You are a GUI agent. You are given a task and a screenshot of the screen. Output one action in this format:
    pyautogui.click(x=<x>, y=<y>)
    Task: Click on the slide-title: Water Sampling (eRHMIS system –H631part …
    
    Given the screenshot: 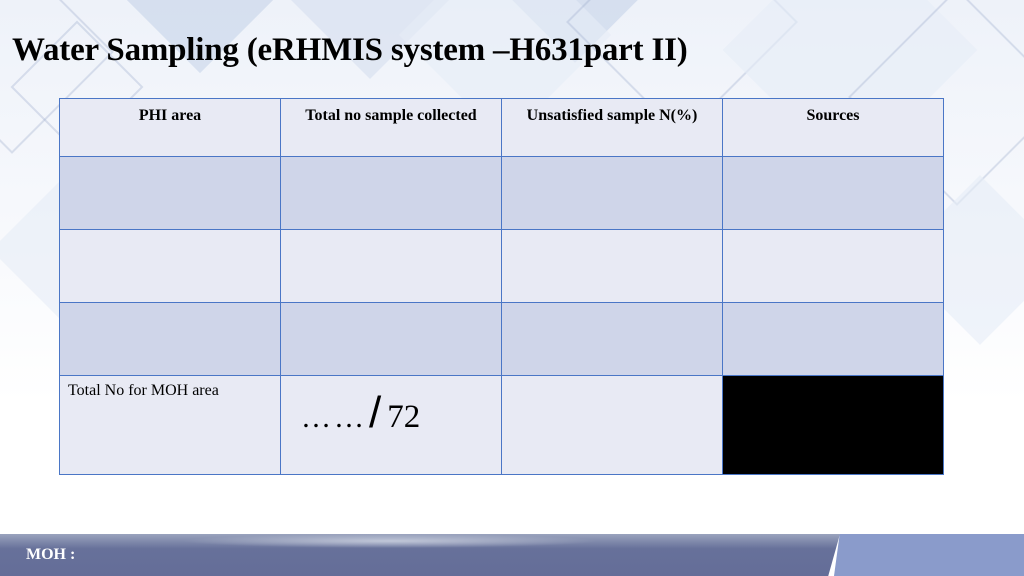 What is the action you would take?
    pyautogui.click(x=350, y=50)
    